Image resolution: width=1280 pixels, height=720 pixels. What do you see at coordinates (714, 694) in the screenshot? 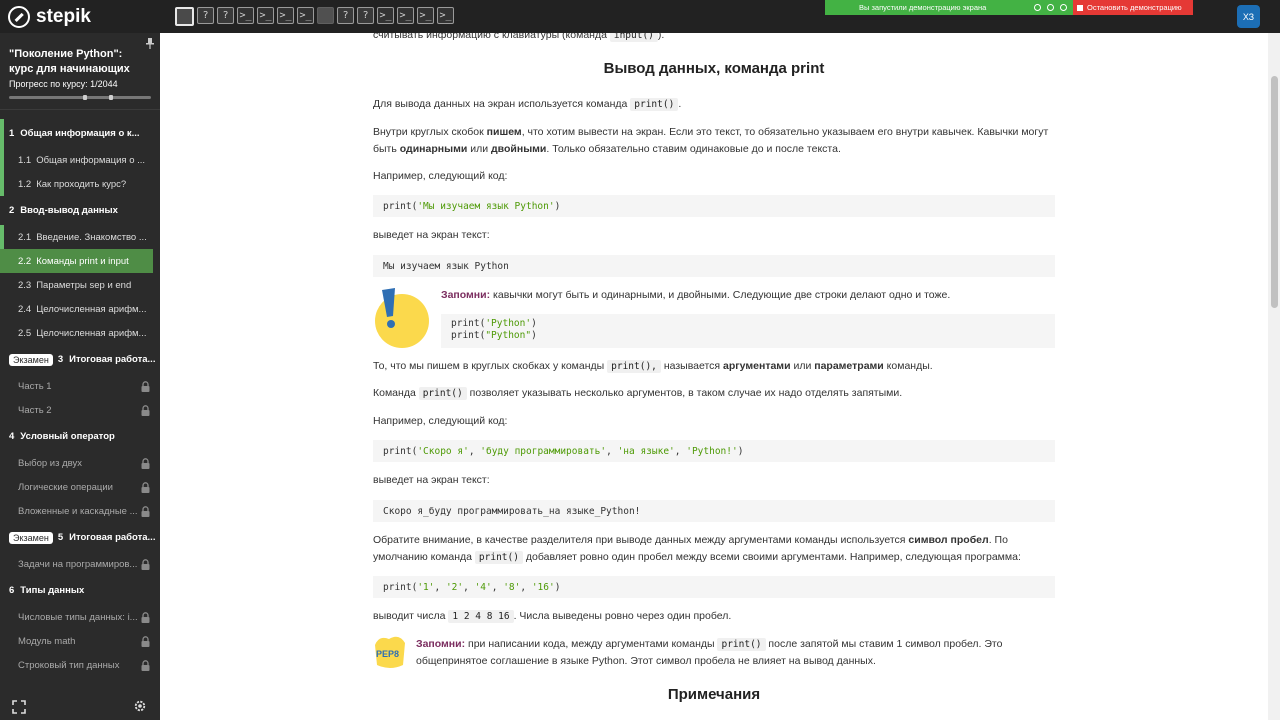
I see `section-heading: Примечания` at bounding box center [714, 694].